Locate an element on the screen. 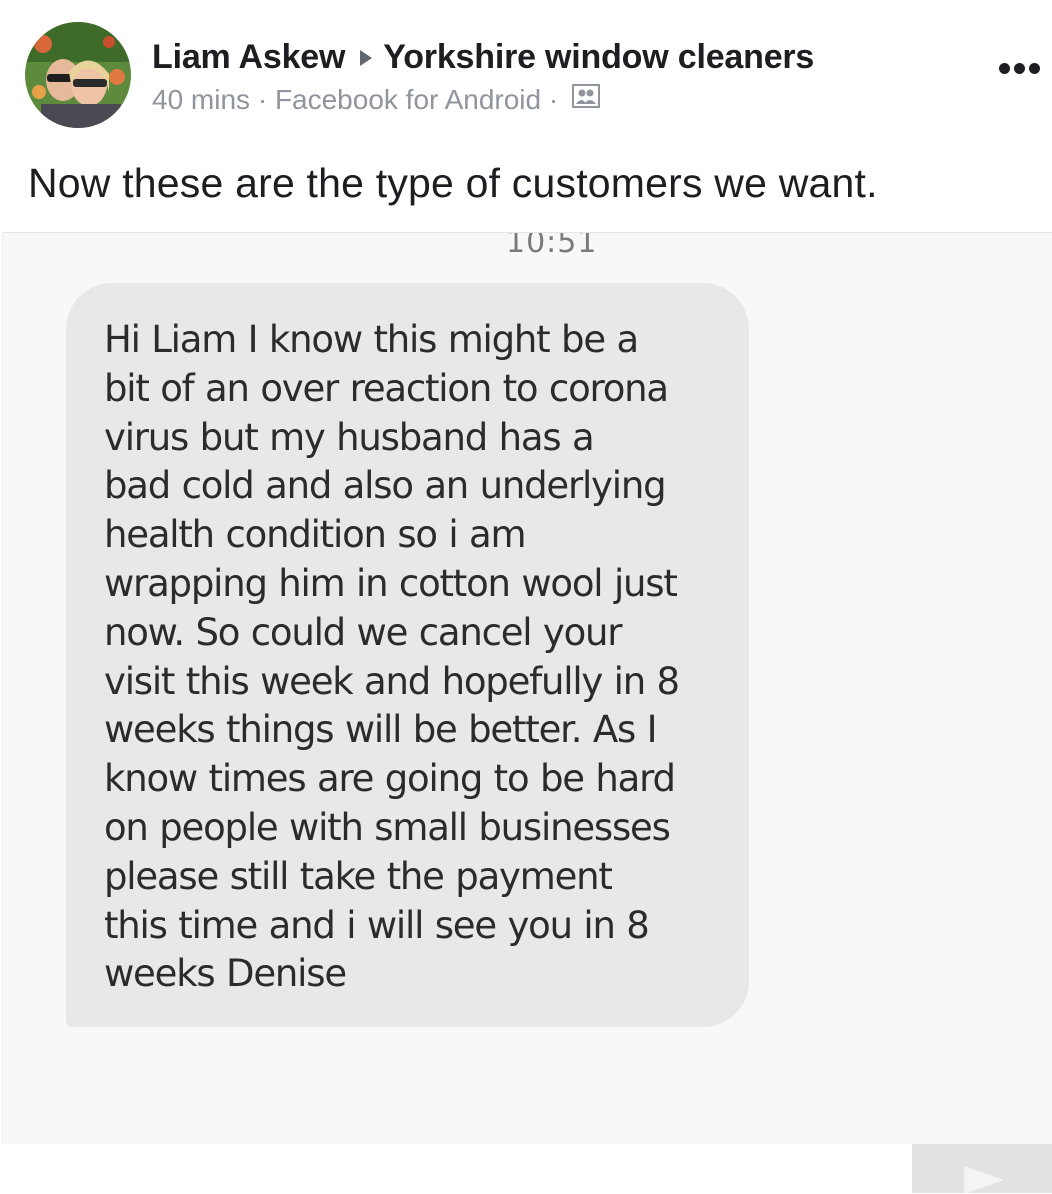 Image resolution: width=1052 pixels, height=1194 pixels. message-line: on people with small businesses is located at coordinates (387, 827).